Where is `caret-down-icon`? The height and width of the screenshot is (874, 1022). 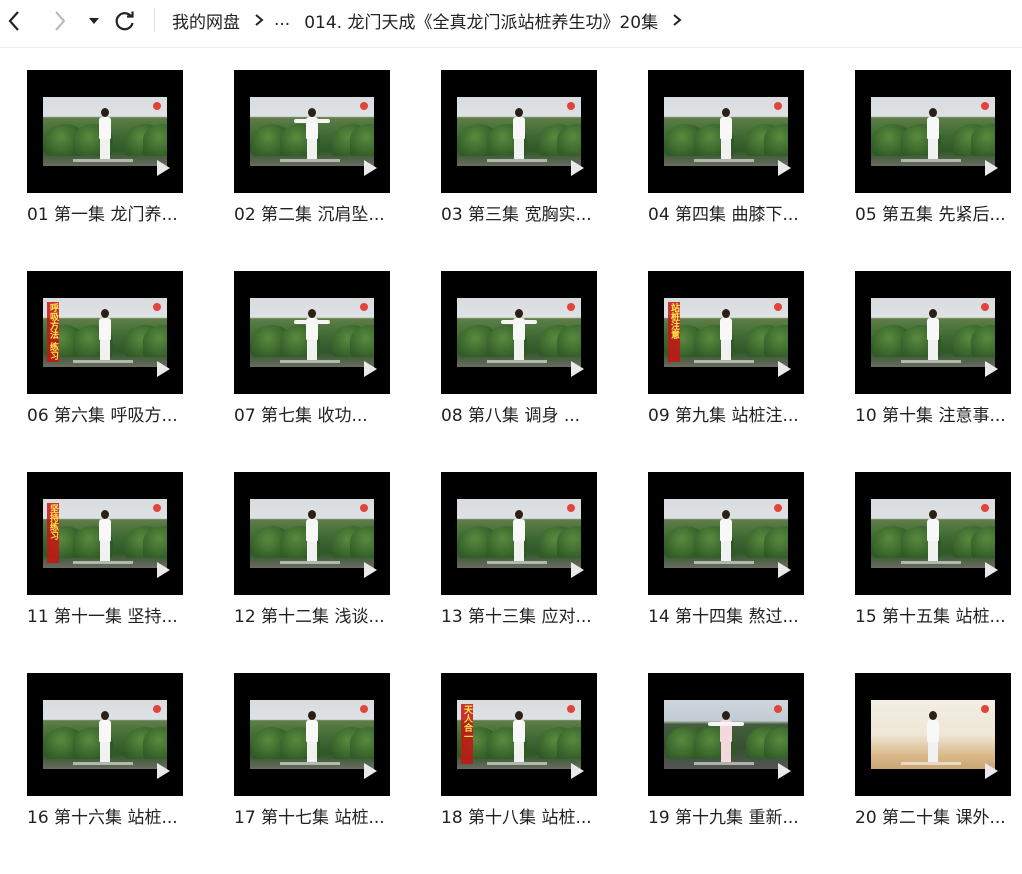
caret-down-icon is located at coordinates (94, 21).